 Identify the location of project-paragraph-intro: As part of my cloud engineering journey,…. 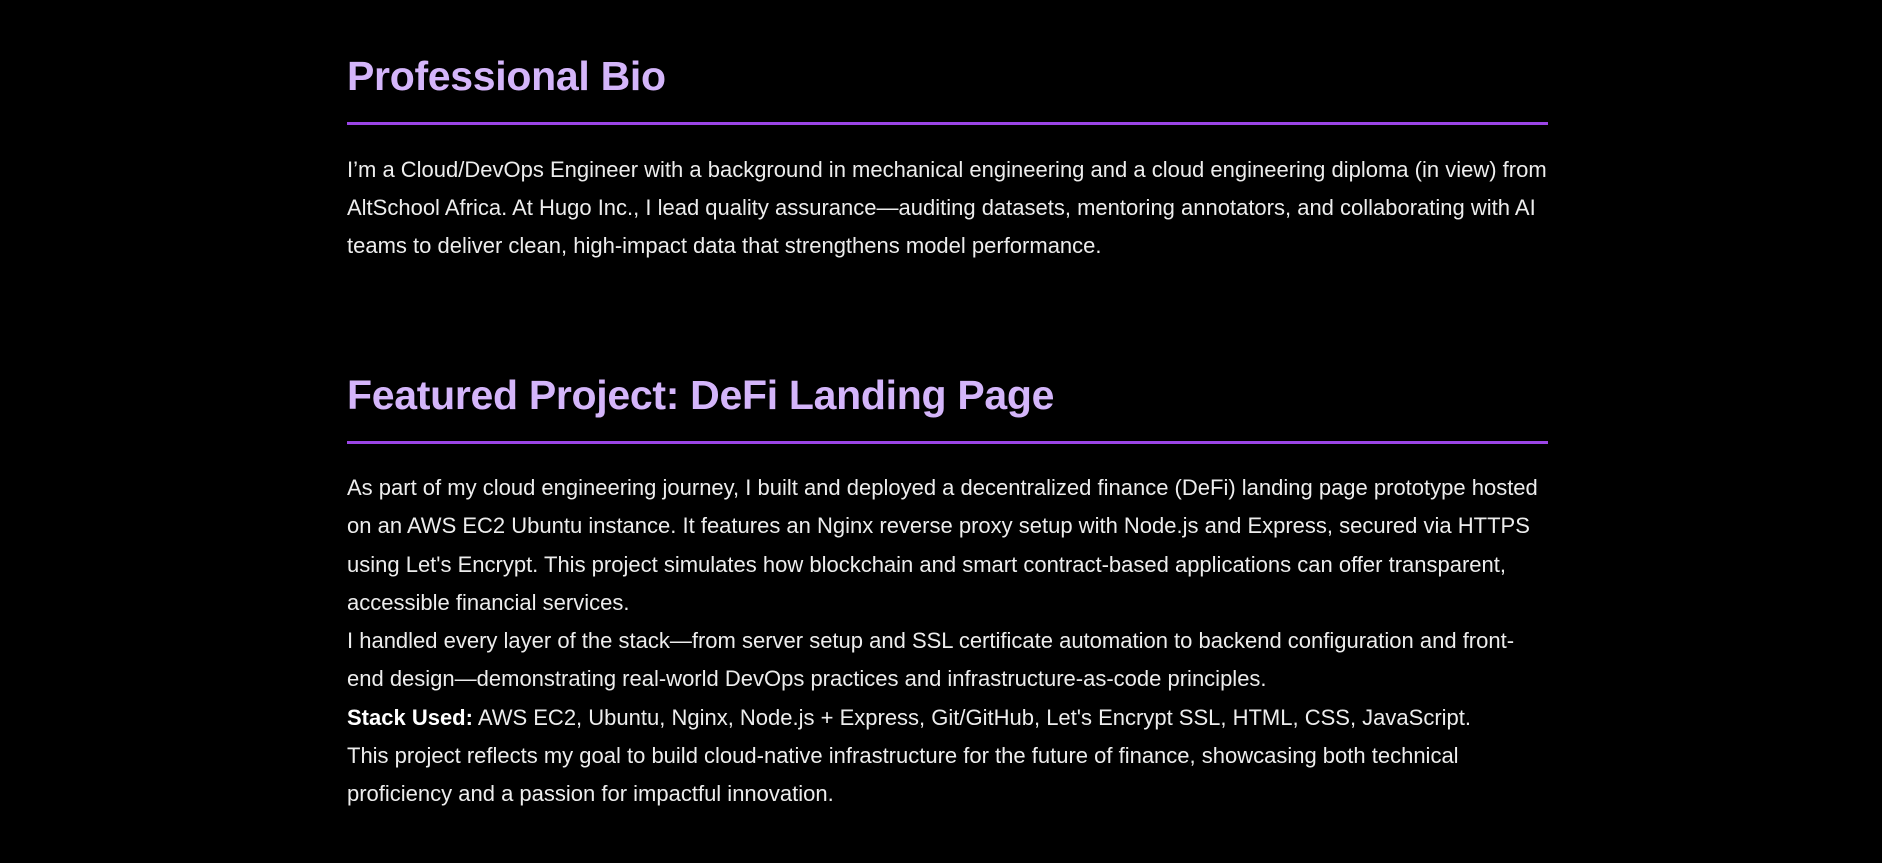
(942, 545).